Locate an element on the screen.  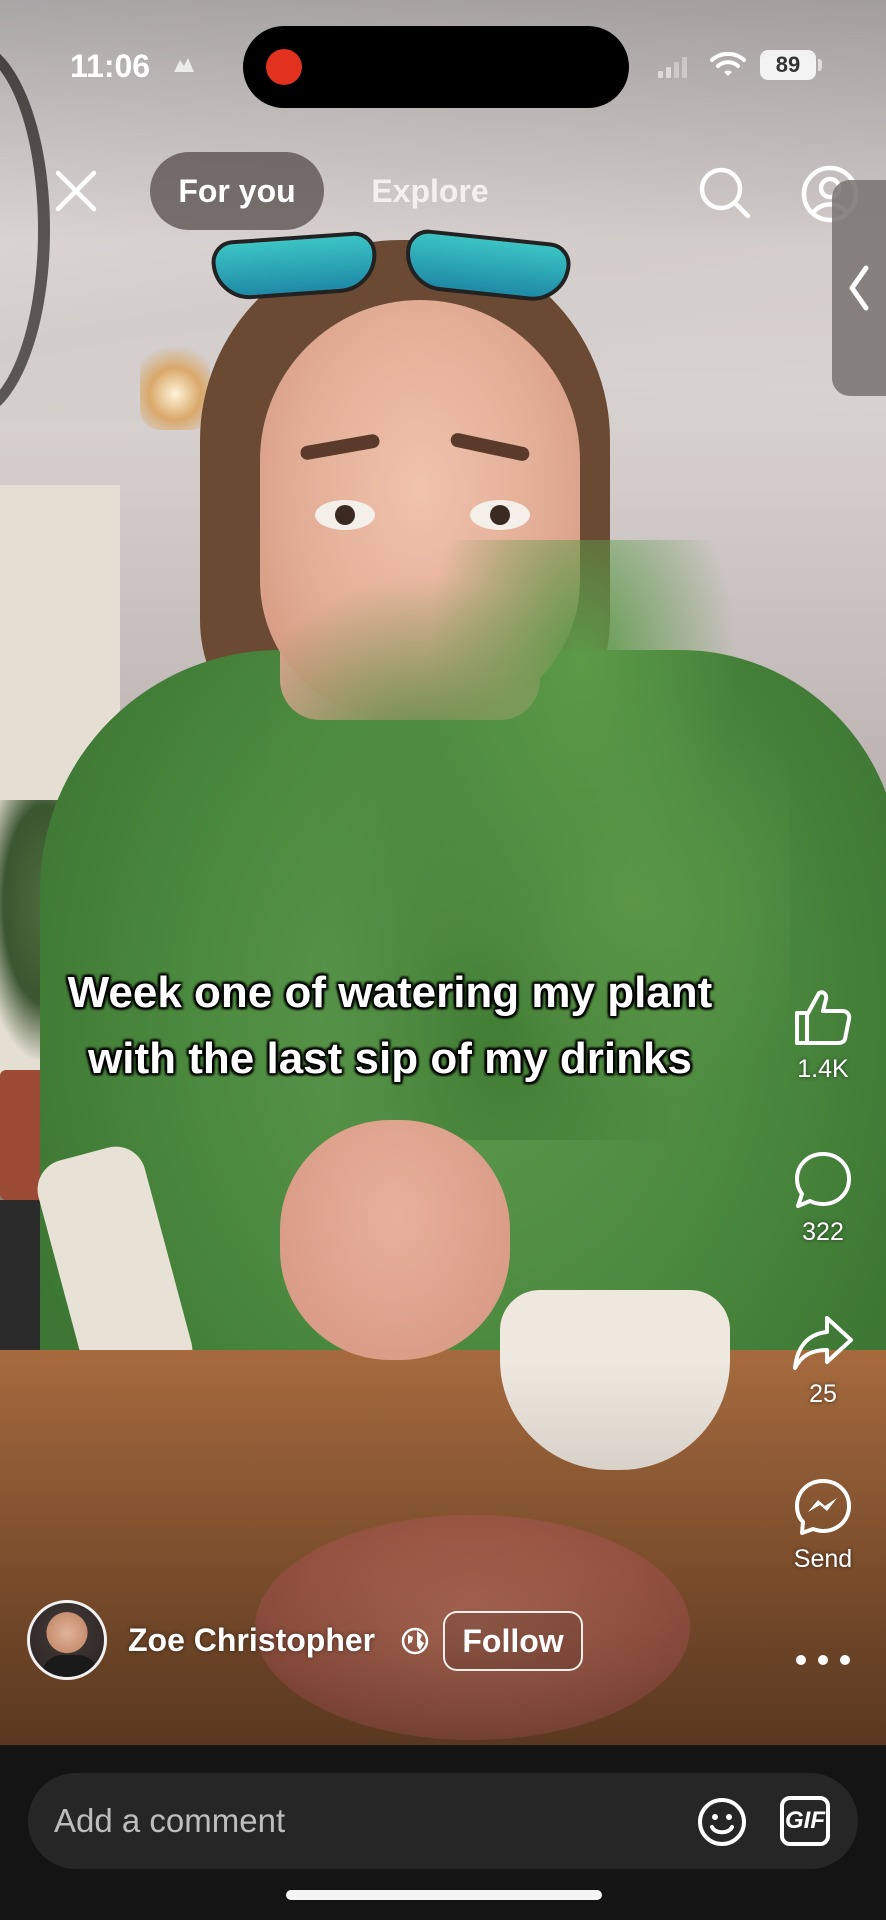
screen-record-indicator is located at coordinates (284, 67).